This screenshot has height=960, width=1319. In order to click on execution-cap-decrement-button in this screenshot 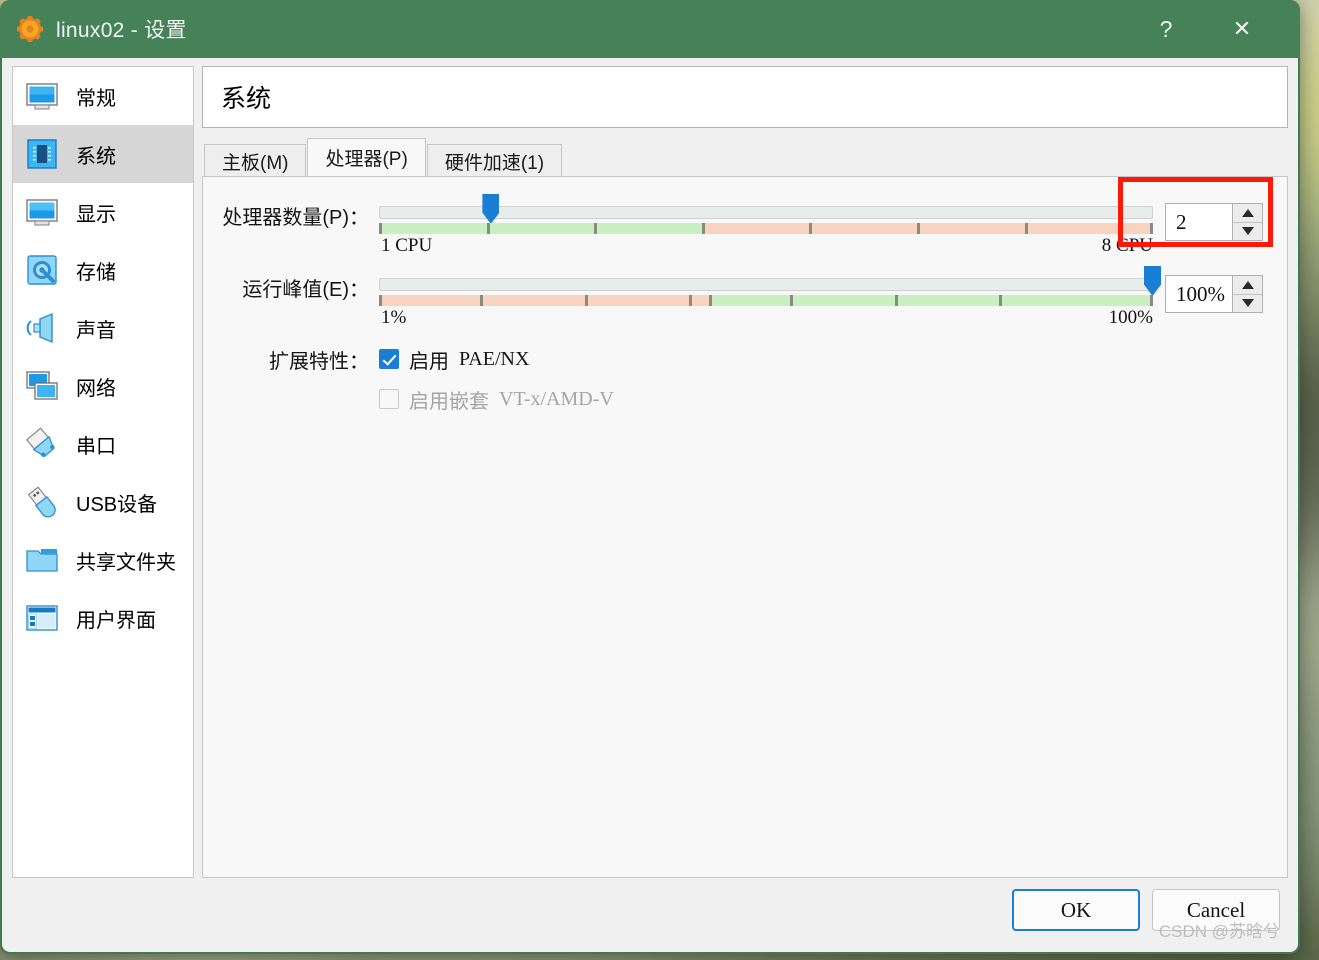, I will do `click(1247, 303)`.